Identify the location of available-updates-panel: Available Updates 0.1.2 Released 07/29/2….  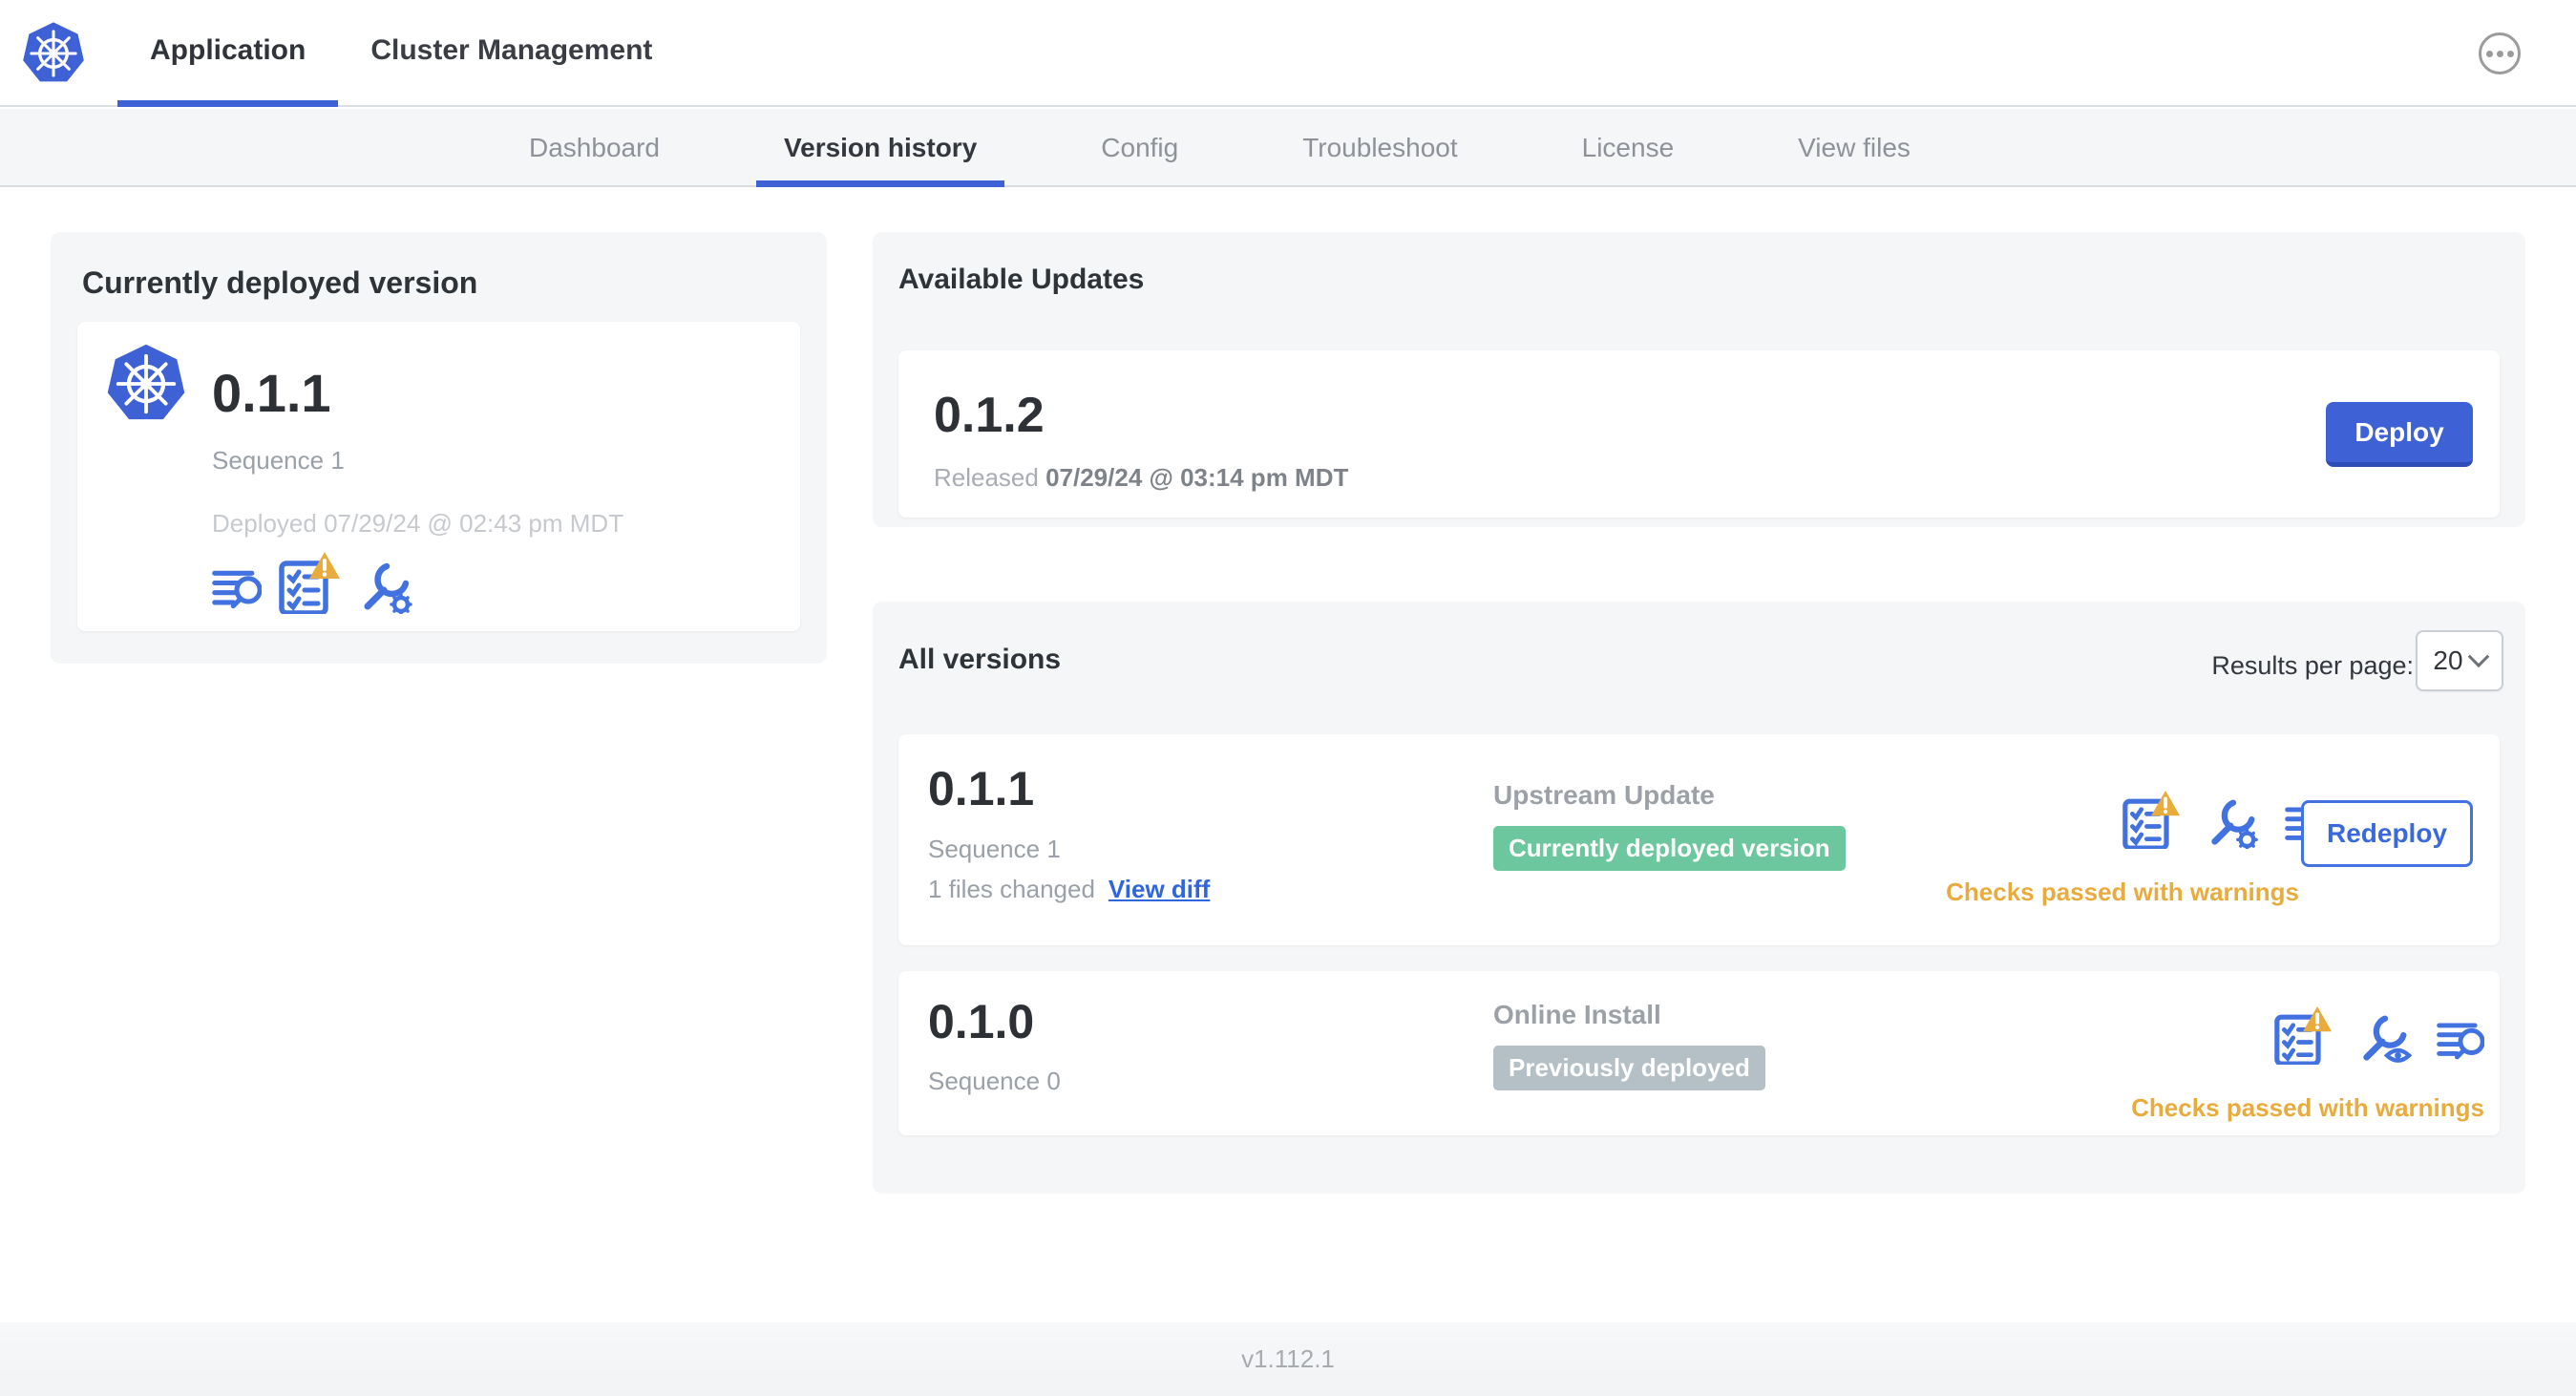
(1699, 379).